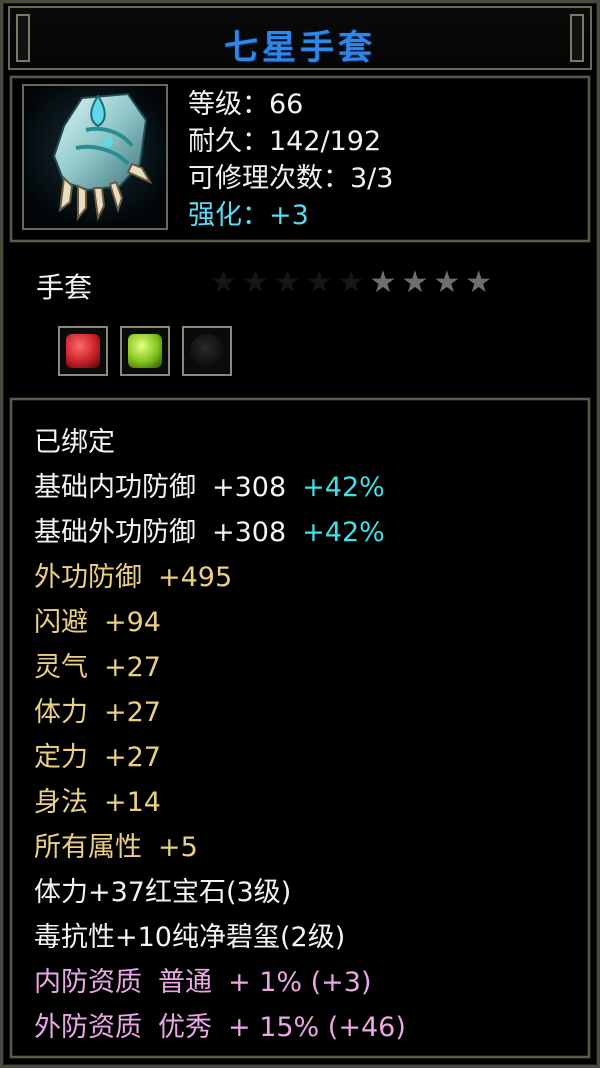 This screenshot has width=600, height=1068. Describe the element at coordinates (61, 622) in the screenshot. I see `attr-label: 闪避` at that location.